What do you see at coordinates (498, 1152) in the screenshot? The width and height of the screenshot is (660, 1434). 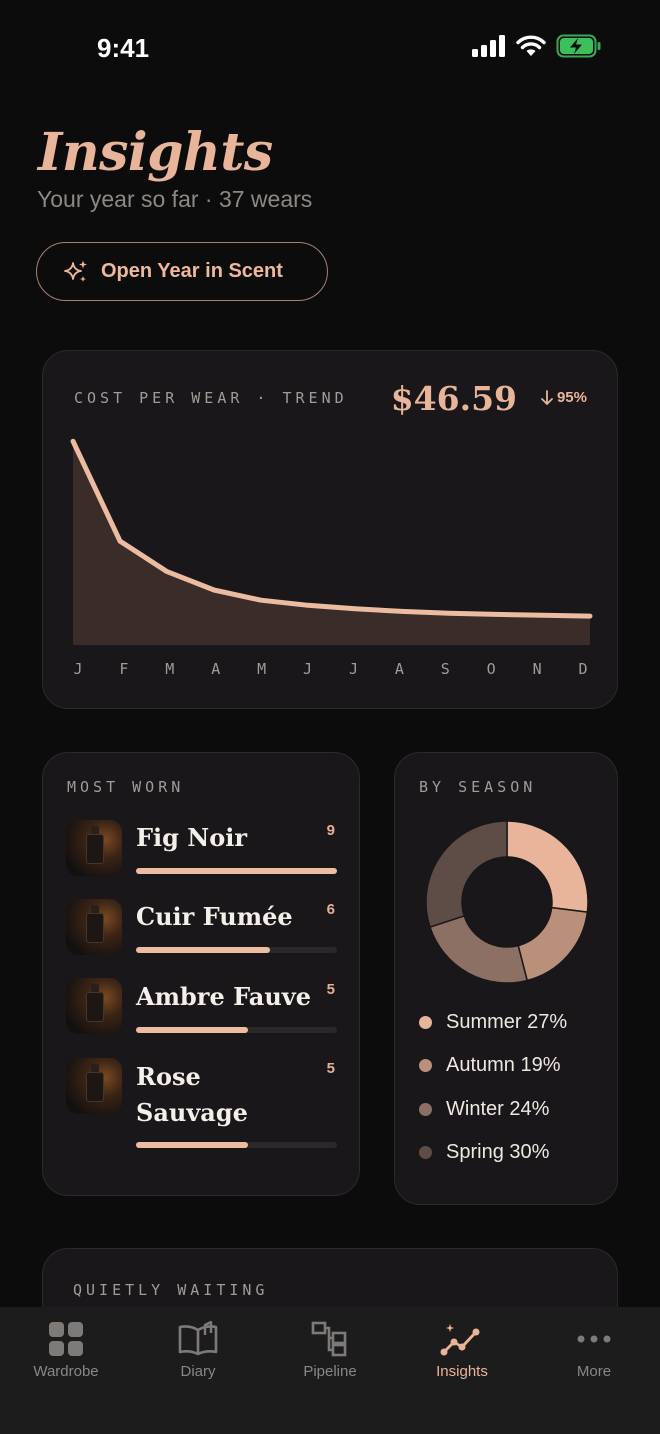 I see `legend-label: Spring 30%` at bounding box center [498, 1152].